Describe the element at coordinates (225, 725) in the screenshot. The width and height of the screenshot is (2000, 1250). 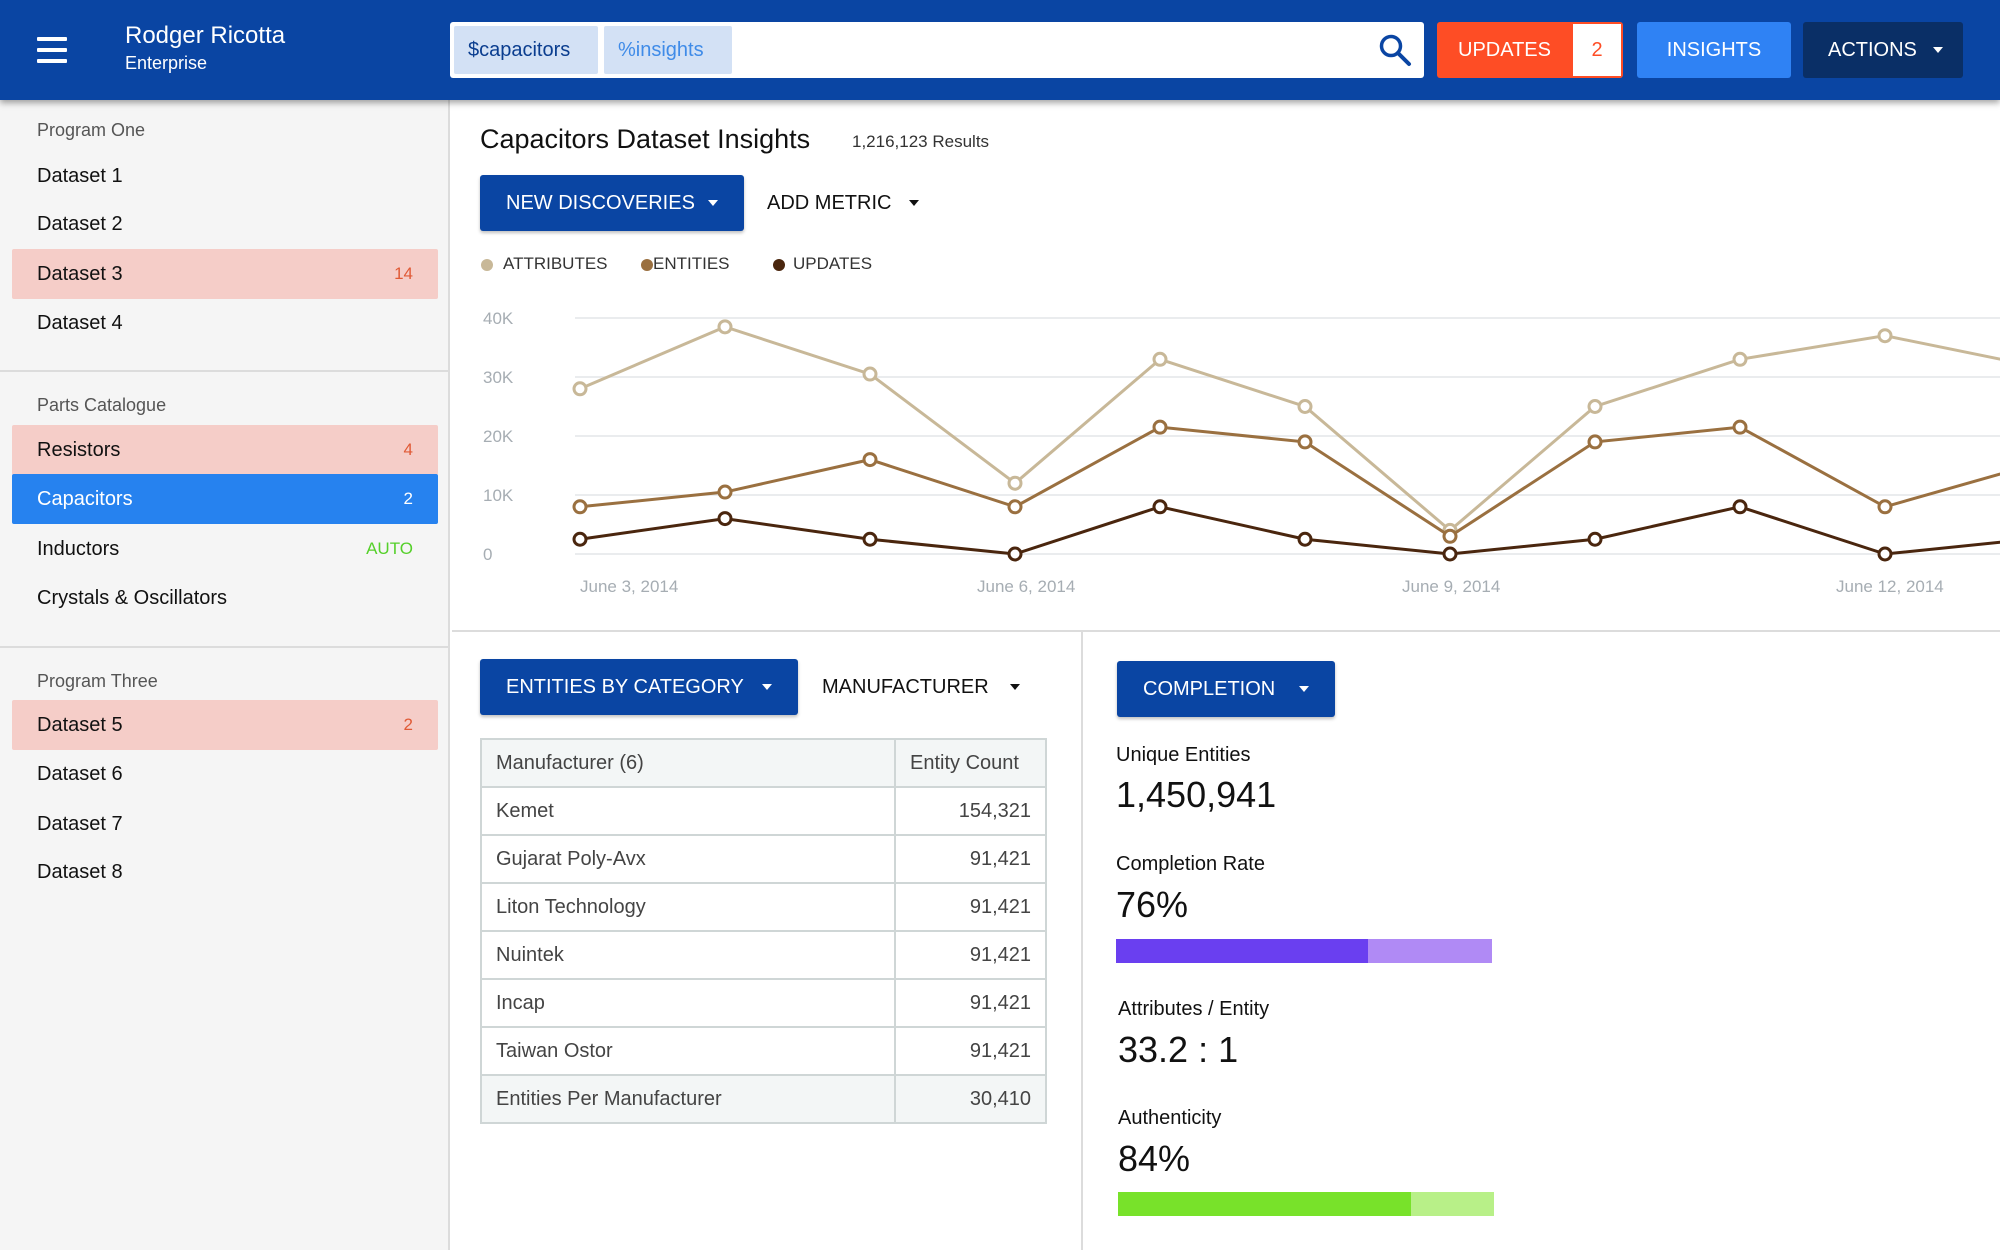
I see `sidebar-item-dataset-5: Dataset 5 2` at that location.